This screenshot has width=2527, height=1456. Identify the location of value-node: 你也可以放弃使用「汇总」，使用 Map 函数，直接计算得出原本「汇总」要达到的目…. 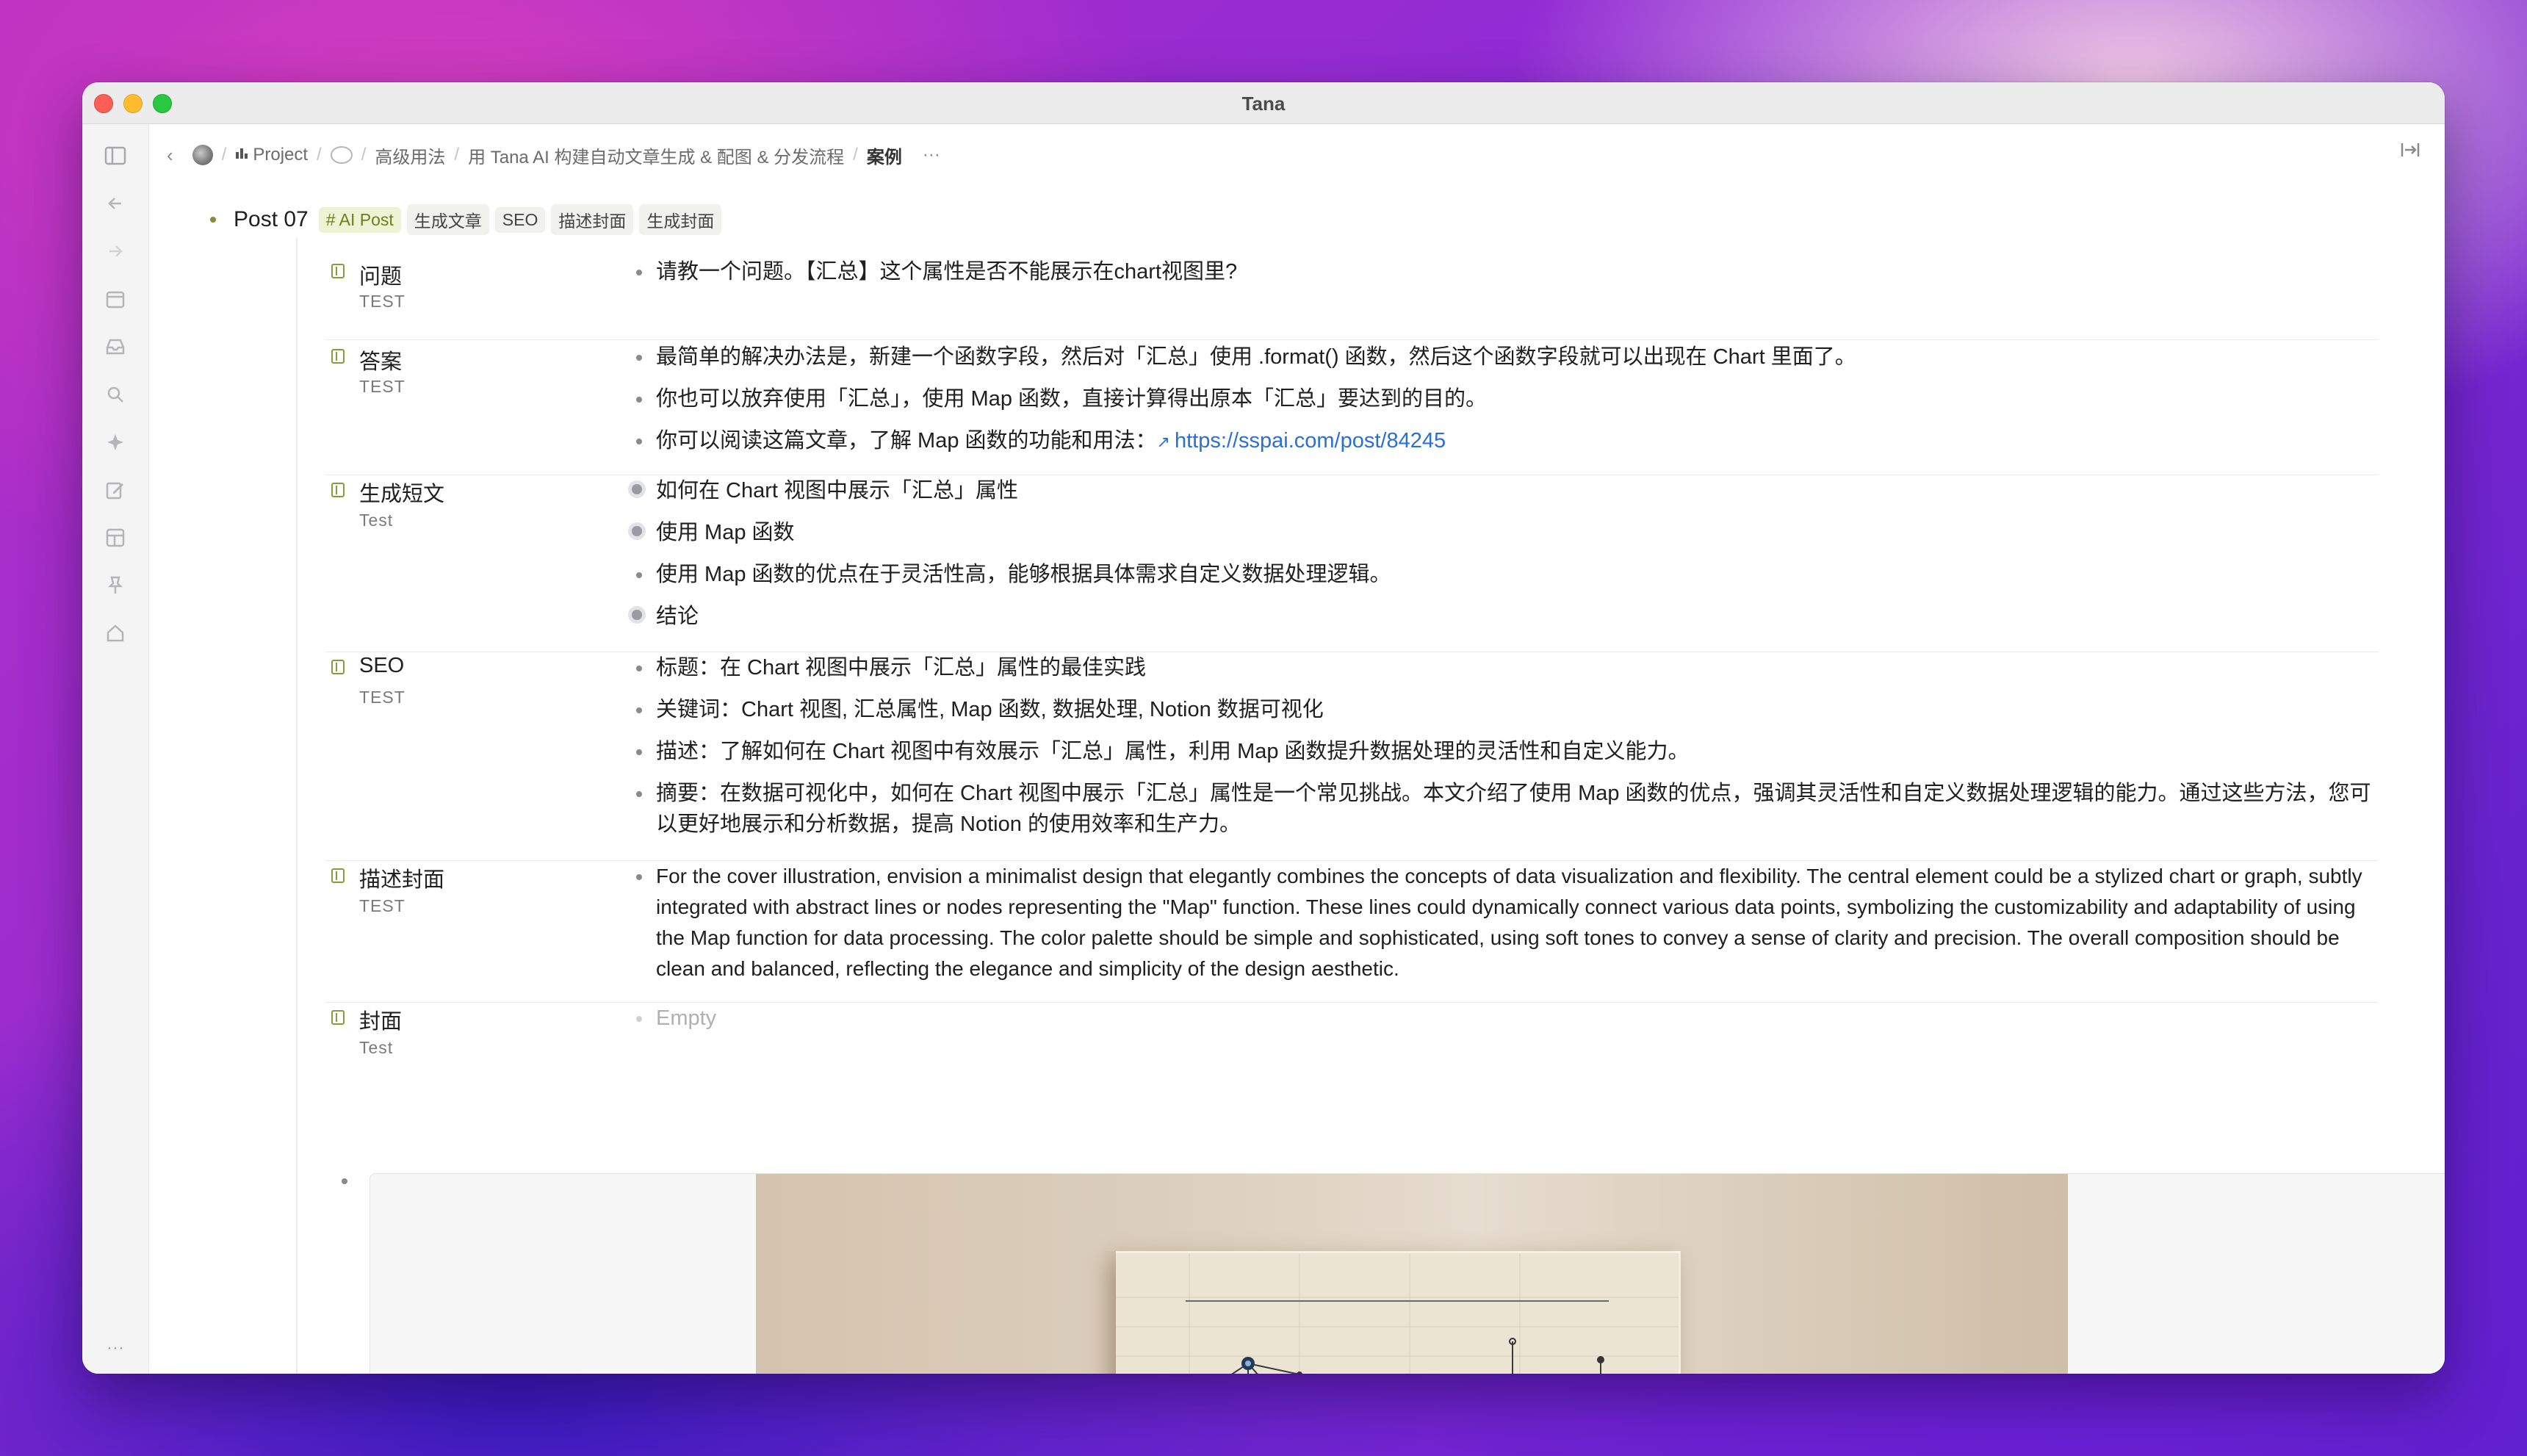
(1507, 399).